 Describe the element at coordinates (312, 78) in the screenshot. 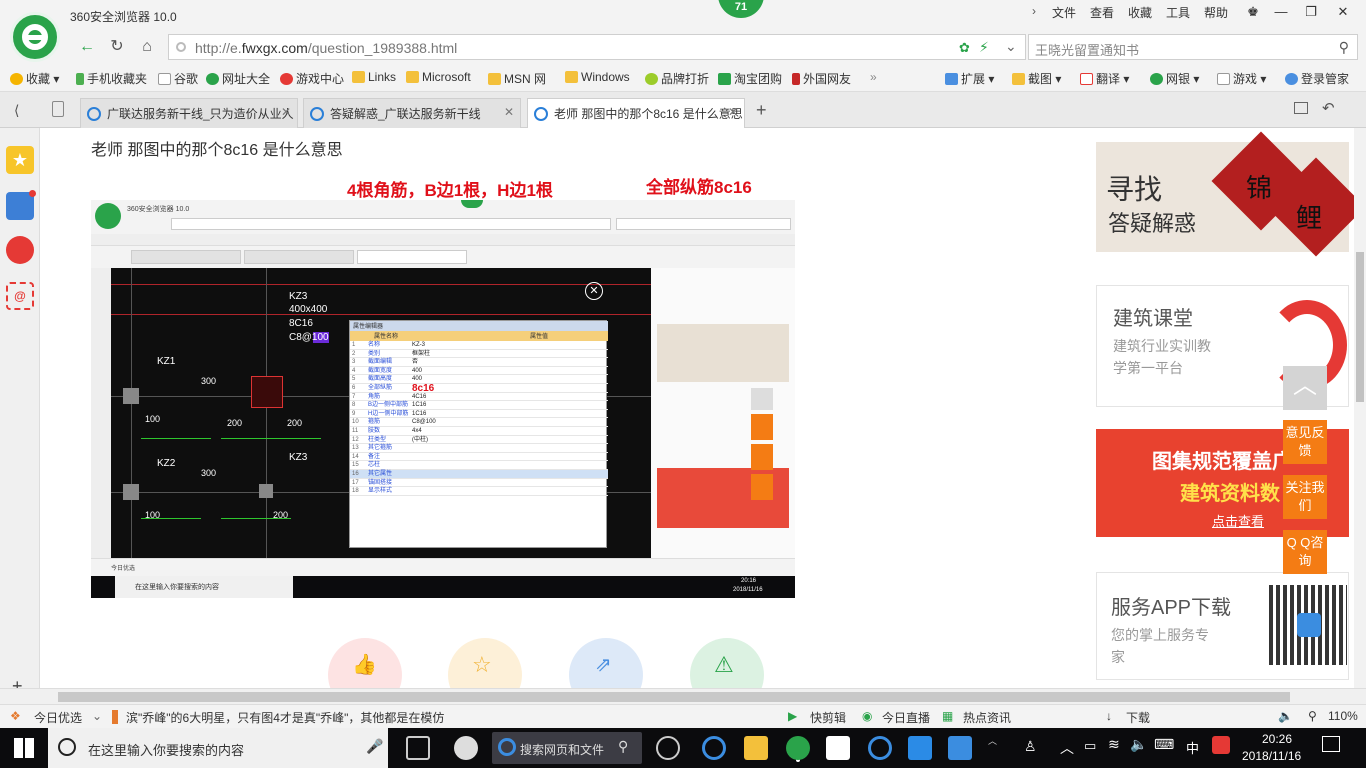

I see `bookmark-games: 游戏中心` at that location.